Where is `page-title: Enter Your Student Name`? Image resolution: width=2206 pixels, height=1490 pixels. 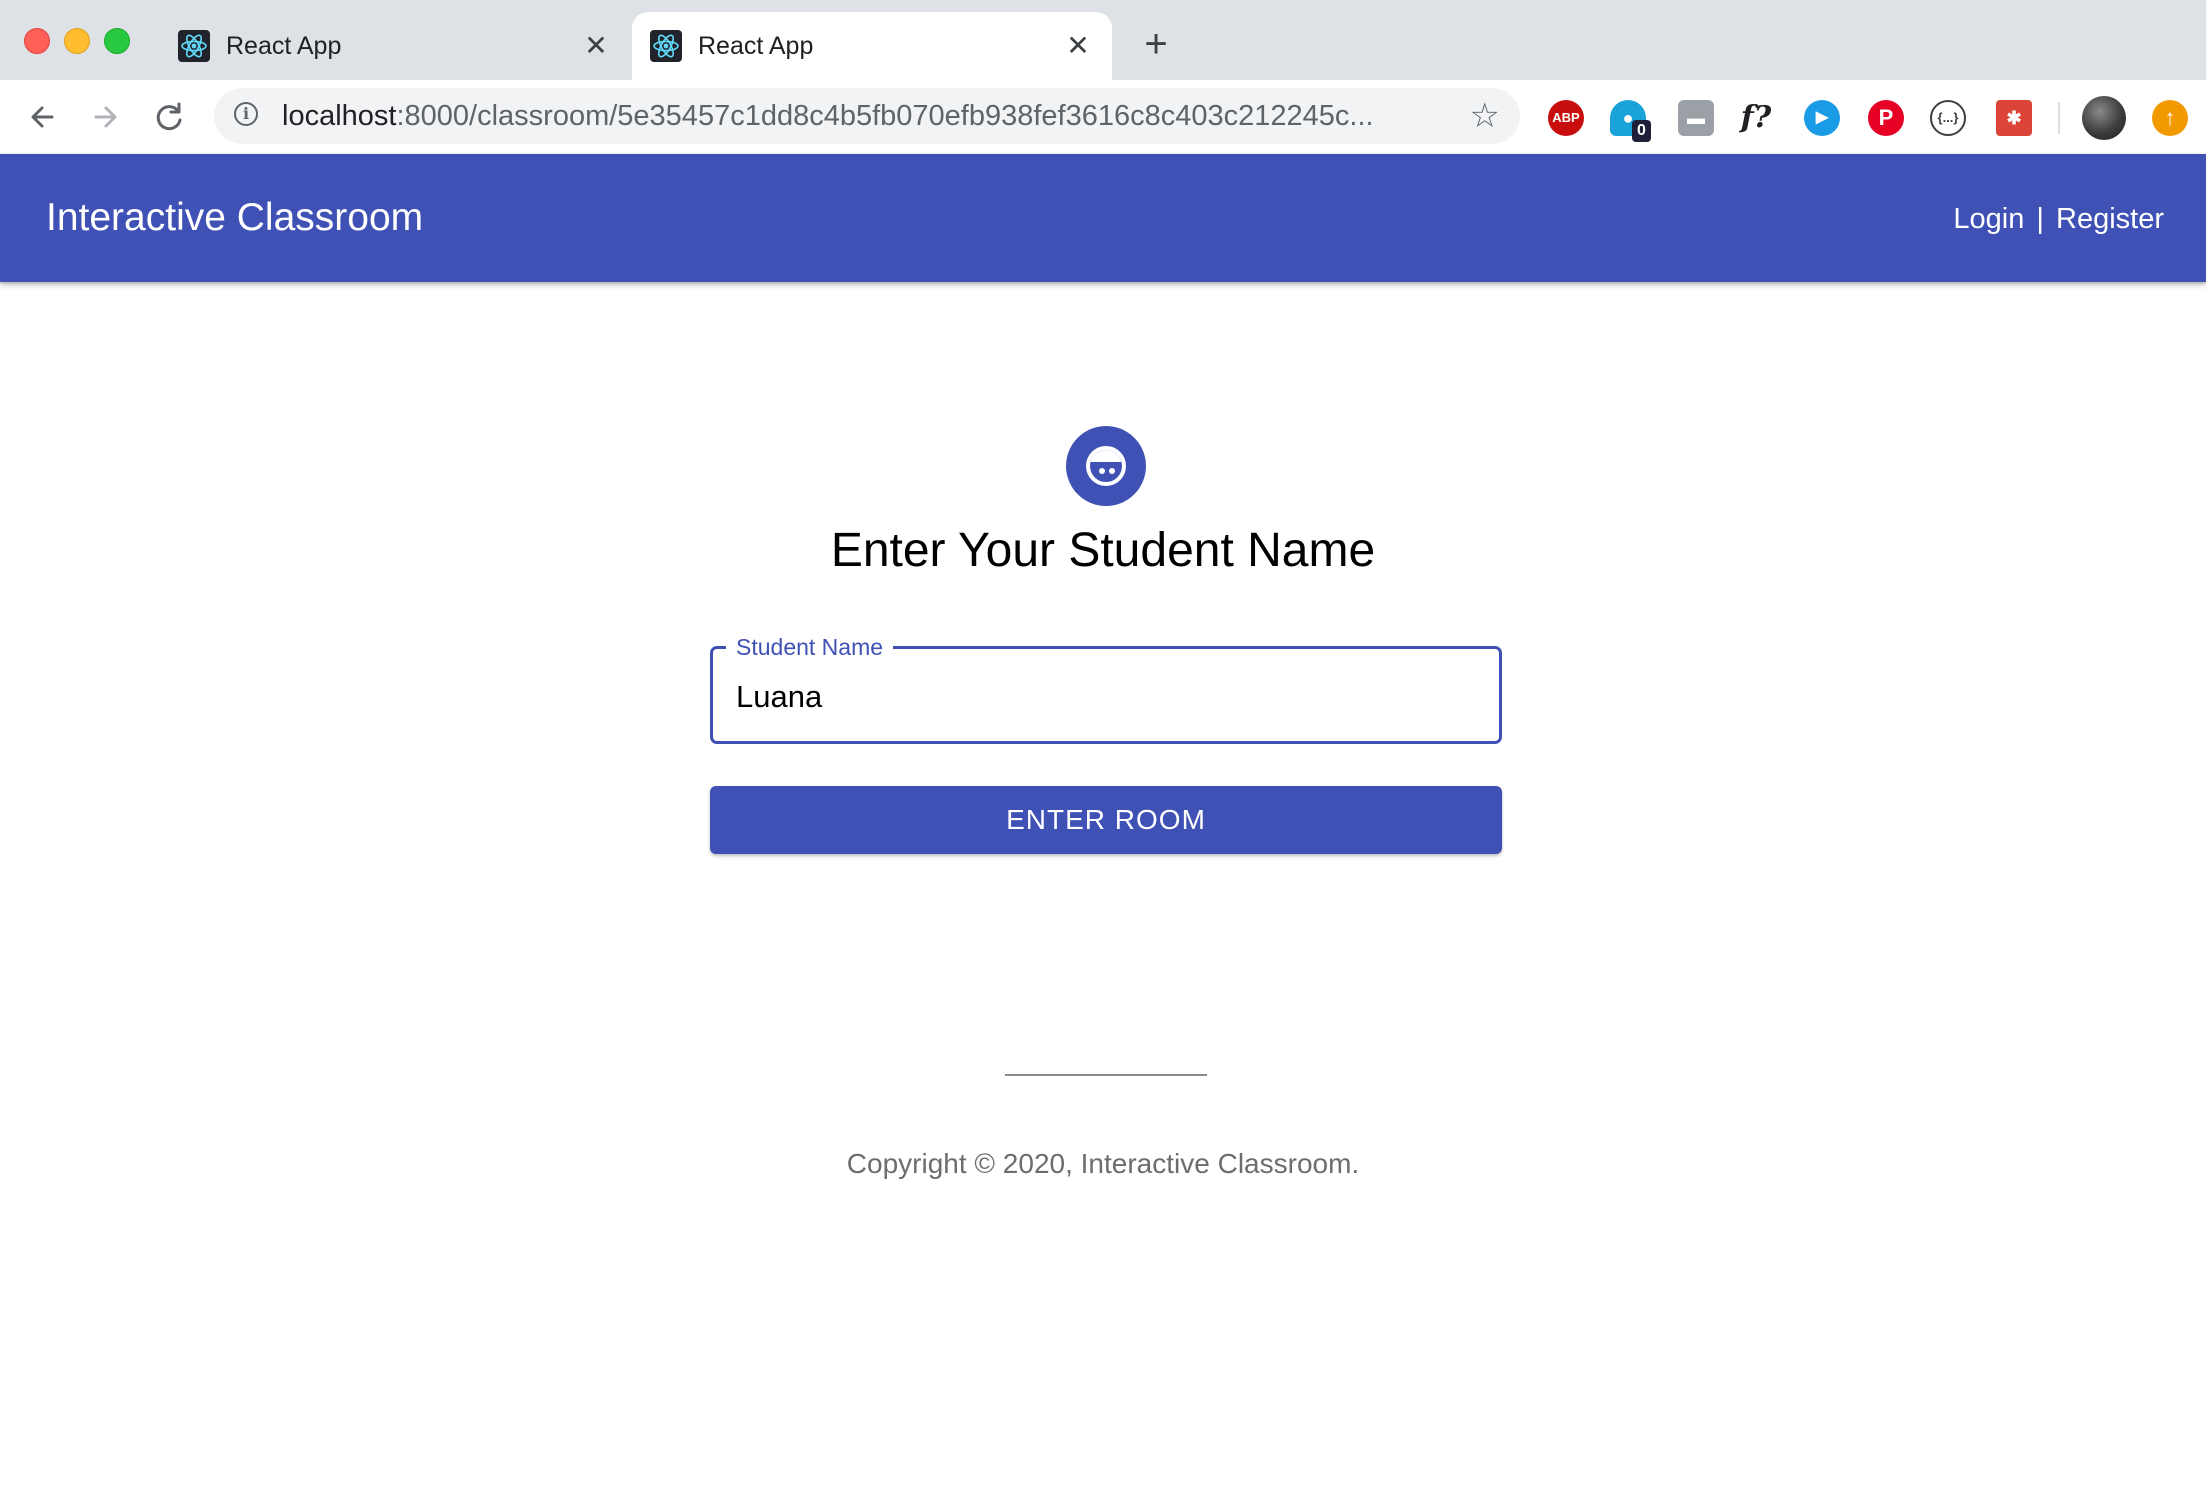 page-title: Enter Your Student Name is located at coordinates (1103, 550).